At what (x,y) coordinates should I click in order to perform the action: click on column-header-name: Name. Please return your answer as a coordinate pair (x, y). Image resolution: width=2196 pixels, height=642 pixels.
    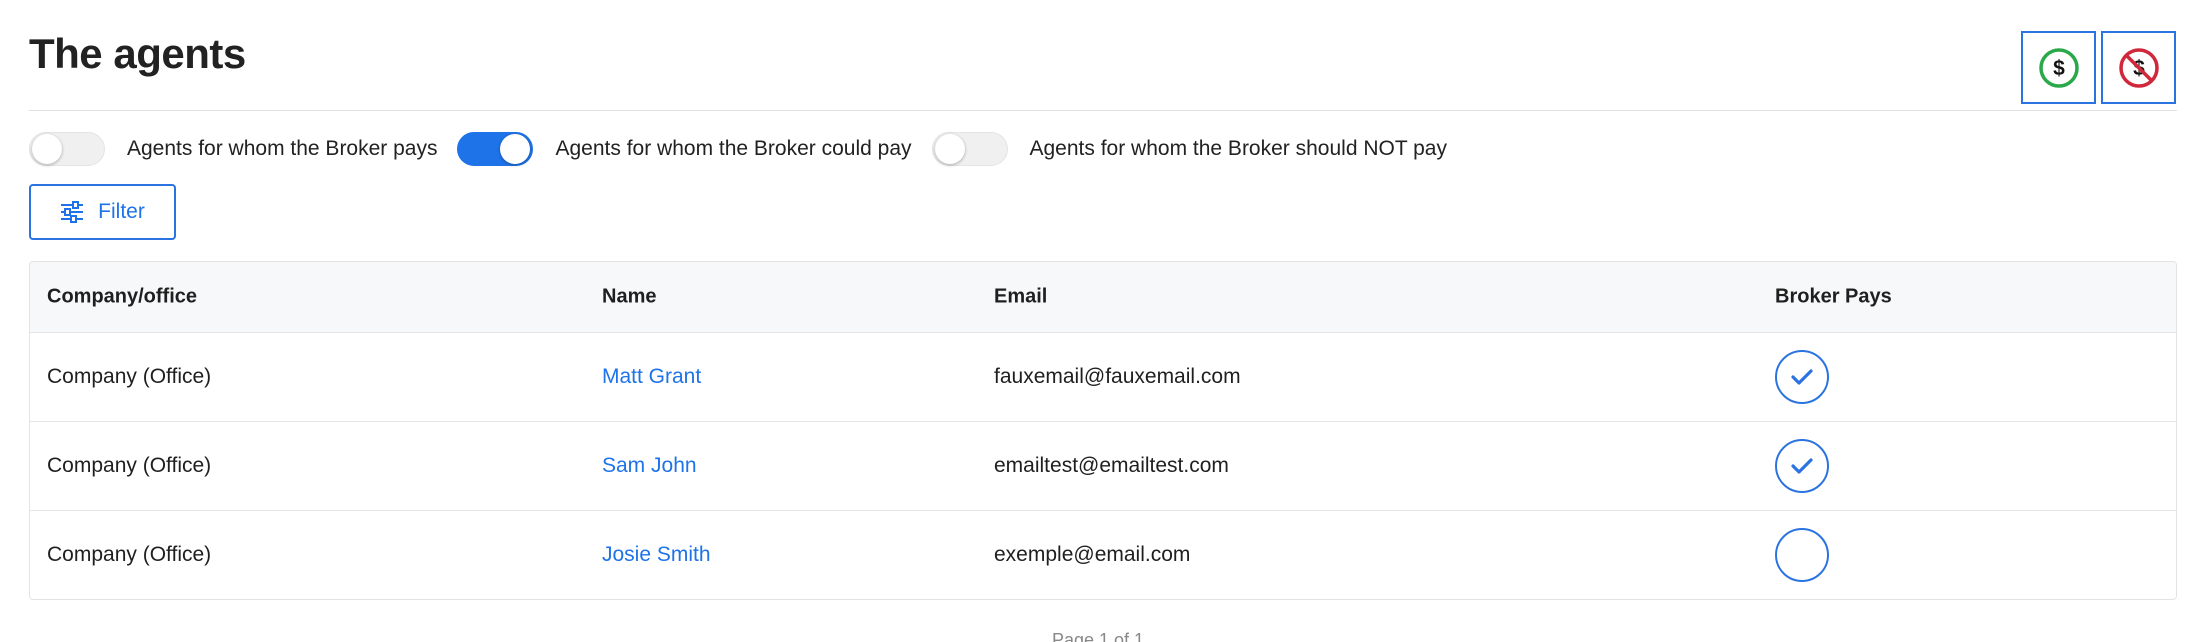
    Looking at the image, I should click on (629, 296).